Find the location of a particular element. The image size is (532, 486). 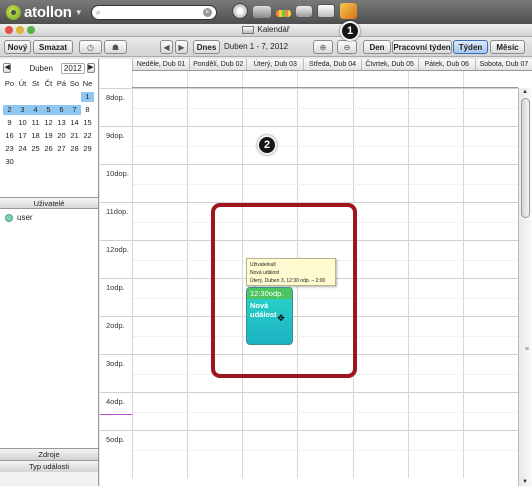

date-range-label: Duben 1 - 7, 2012 is located at coordinates (256, 46).